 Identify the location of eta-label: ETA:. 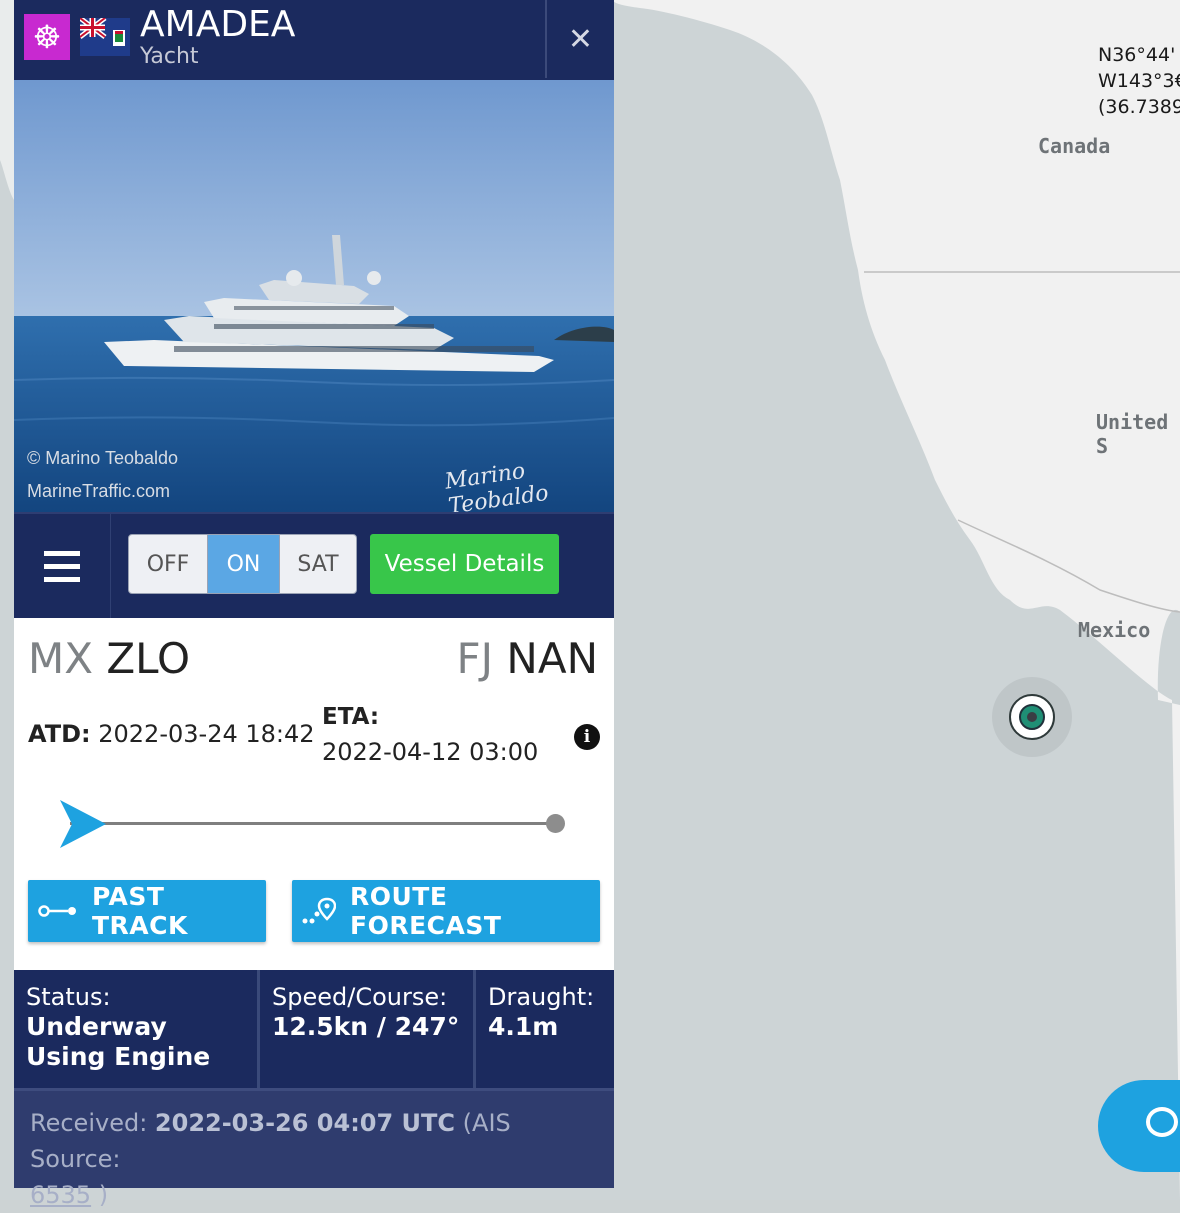
(351, 717).